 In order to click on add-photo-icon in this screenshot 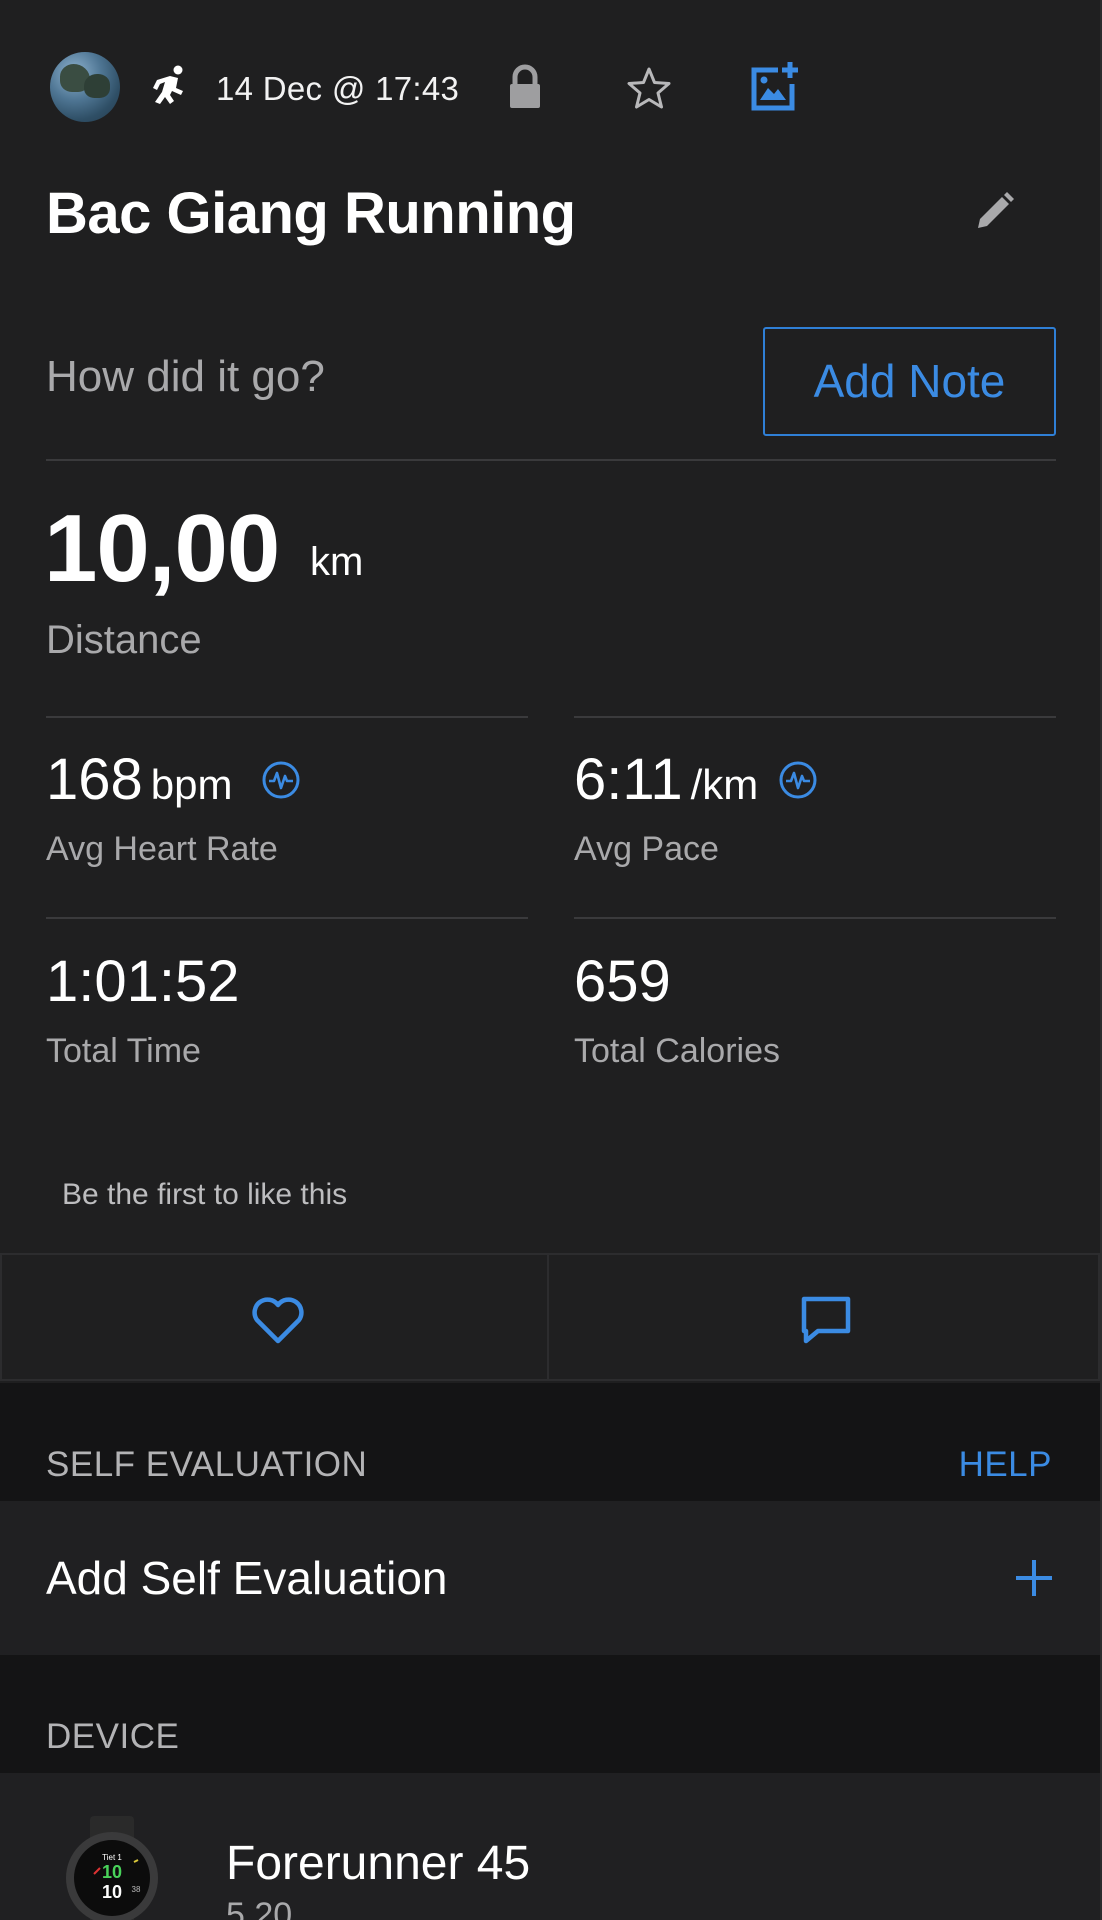, I will do `click(775, 87)`.